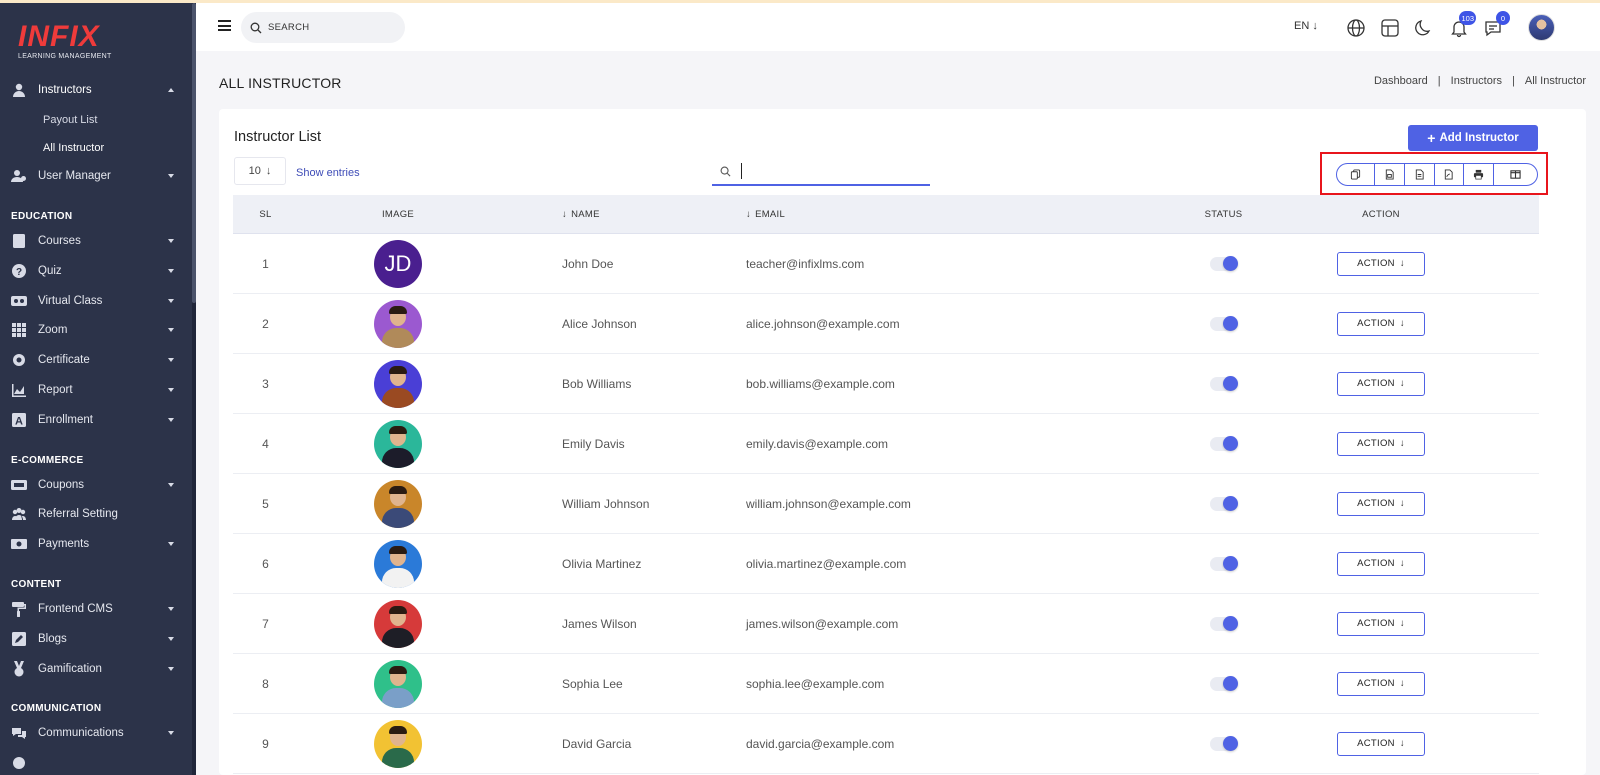 The width and height of the screenshot is (1600, 775). I want to click on sidebar-item-label: Frontend CMS, so click(75, 609).